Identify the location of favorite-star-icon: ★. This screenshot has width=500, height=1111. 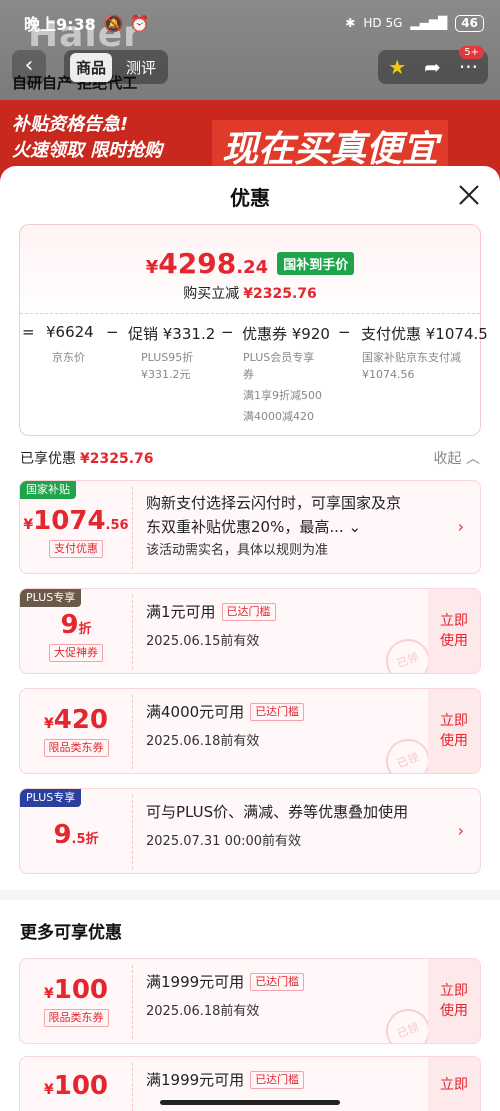
(397, 67).